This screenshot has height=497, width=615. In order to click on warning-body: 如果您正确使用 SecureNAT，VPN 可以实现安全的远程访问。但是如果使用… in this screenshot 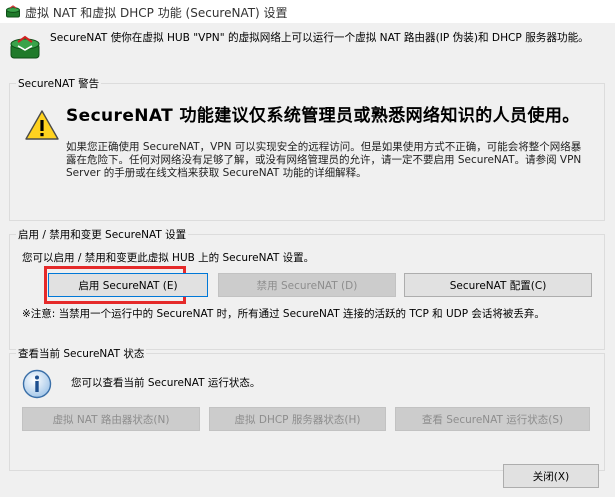, I will do `click(324, 160)`.